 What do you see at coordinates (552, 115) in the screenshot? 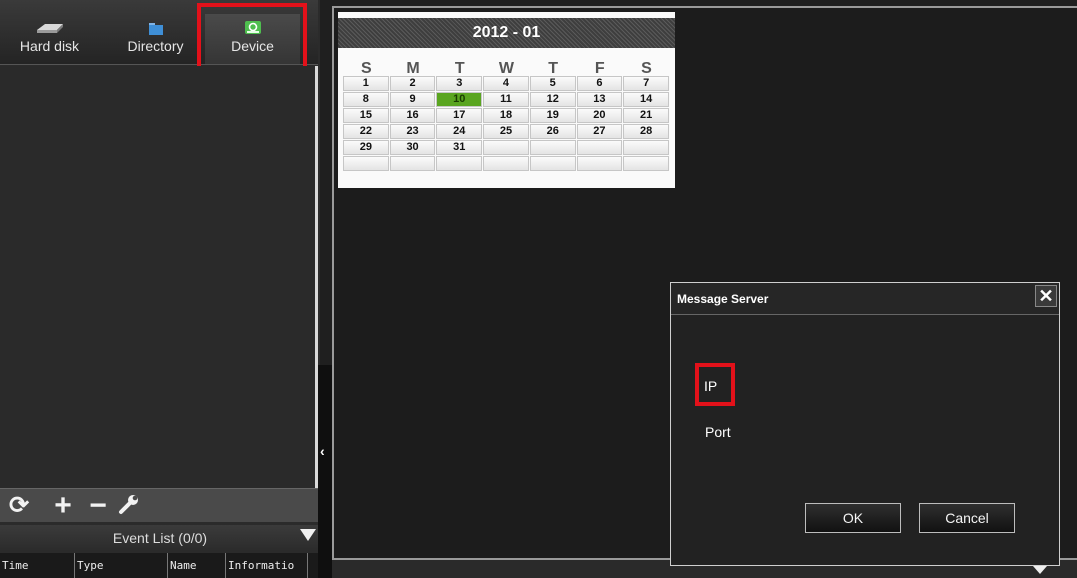
I see `calendar-day: 19` at bounding box center [552, 115].